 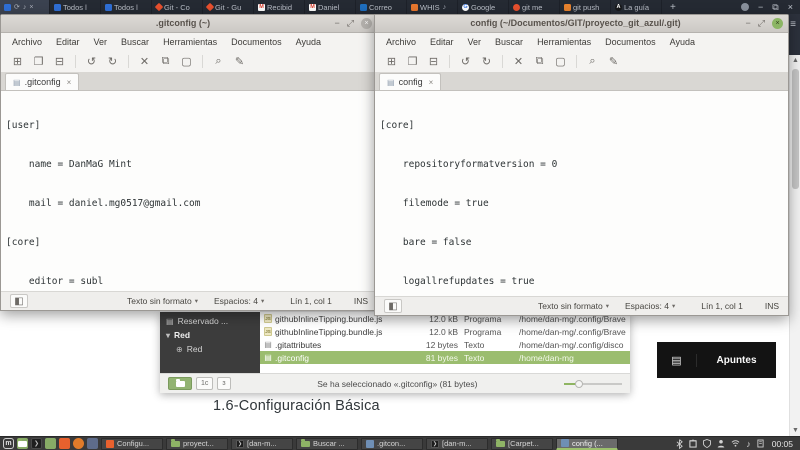 I want to click on places-toggle-button, so click(x=180, y=383).